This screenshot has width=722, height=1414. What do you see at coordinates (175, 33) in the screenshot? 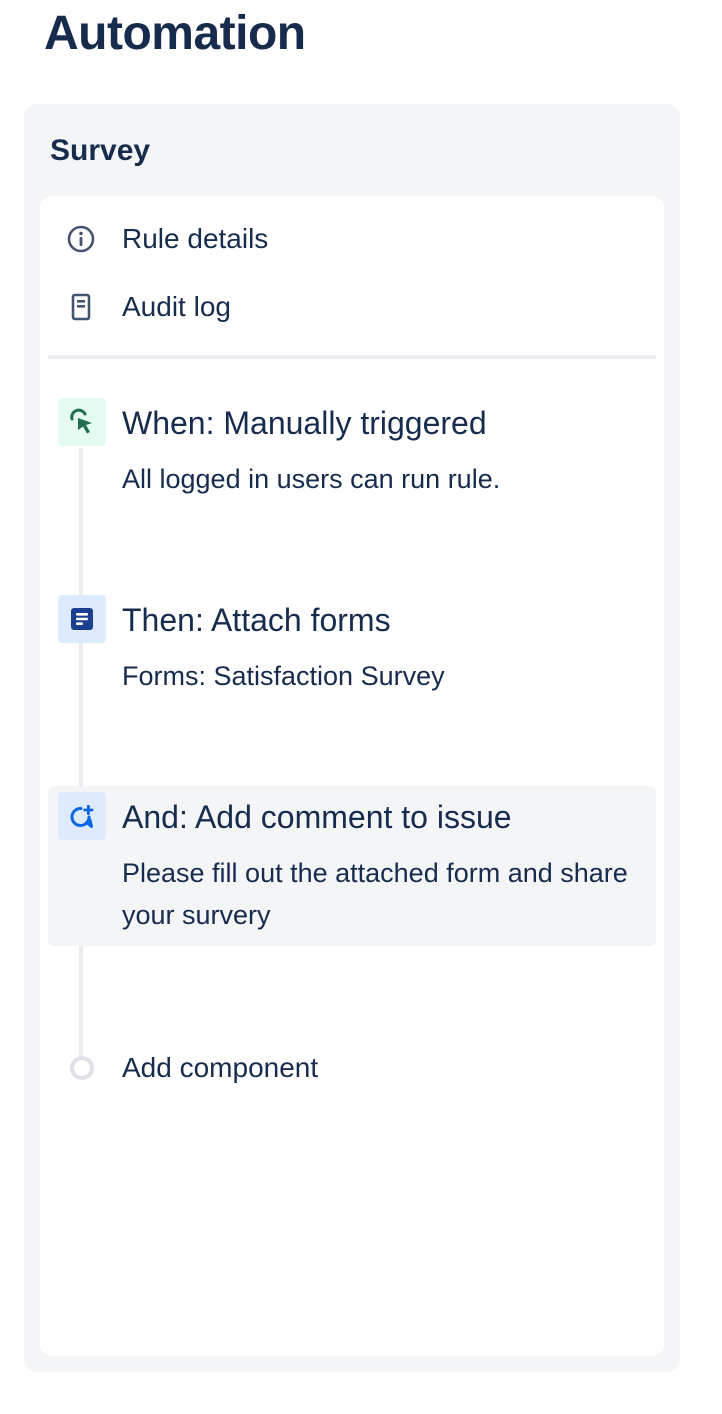
I see `page-title: Automation` at bounding box center [175, 33].